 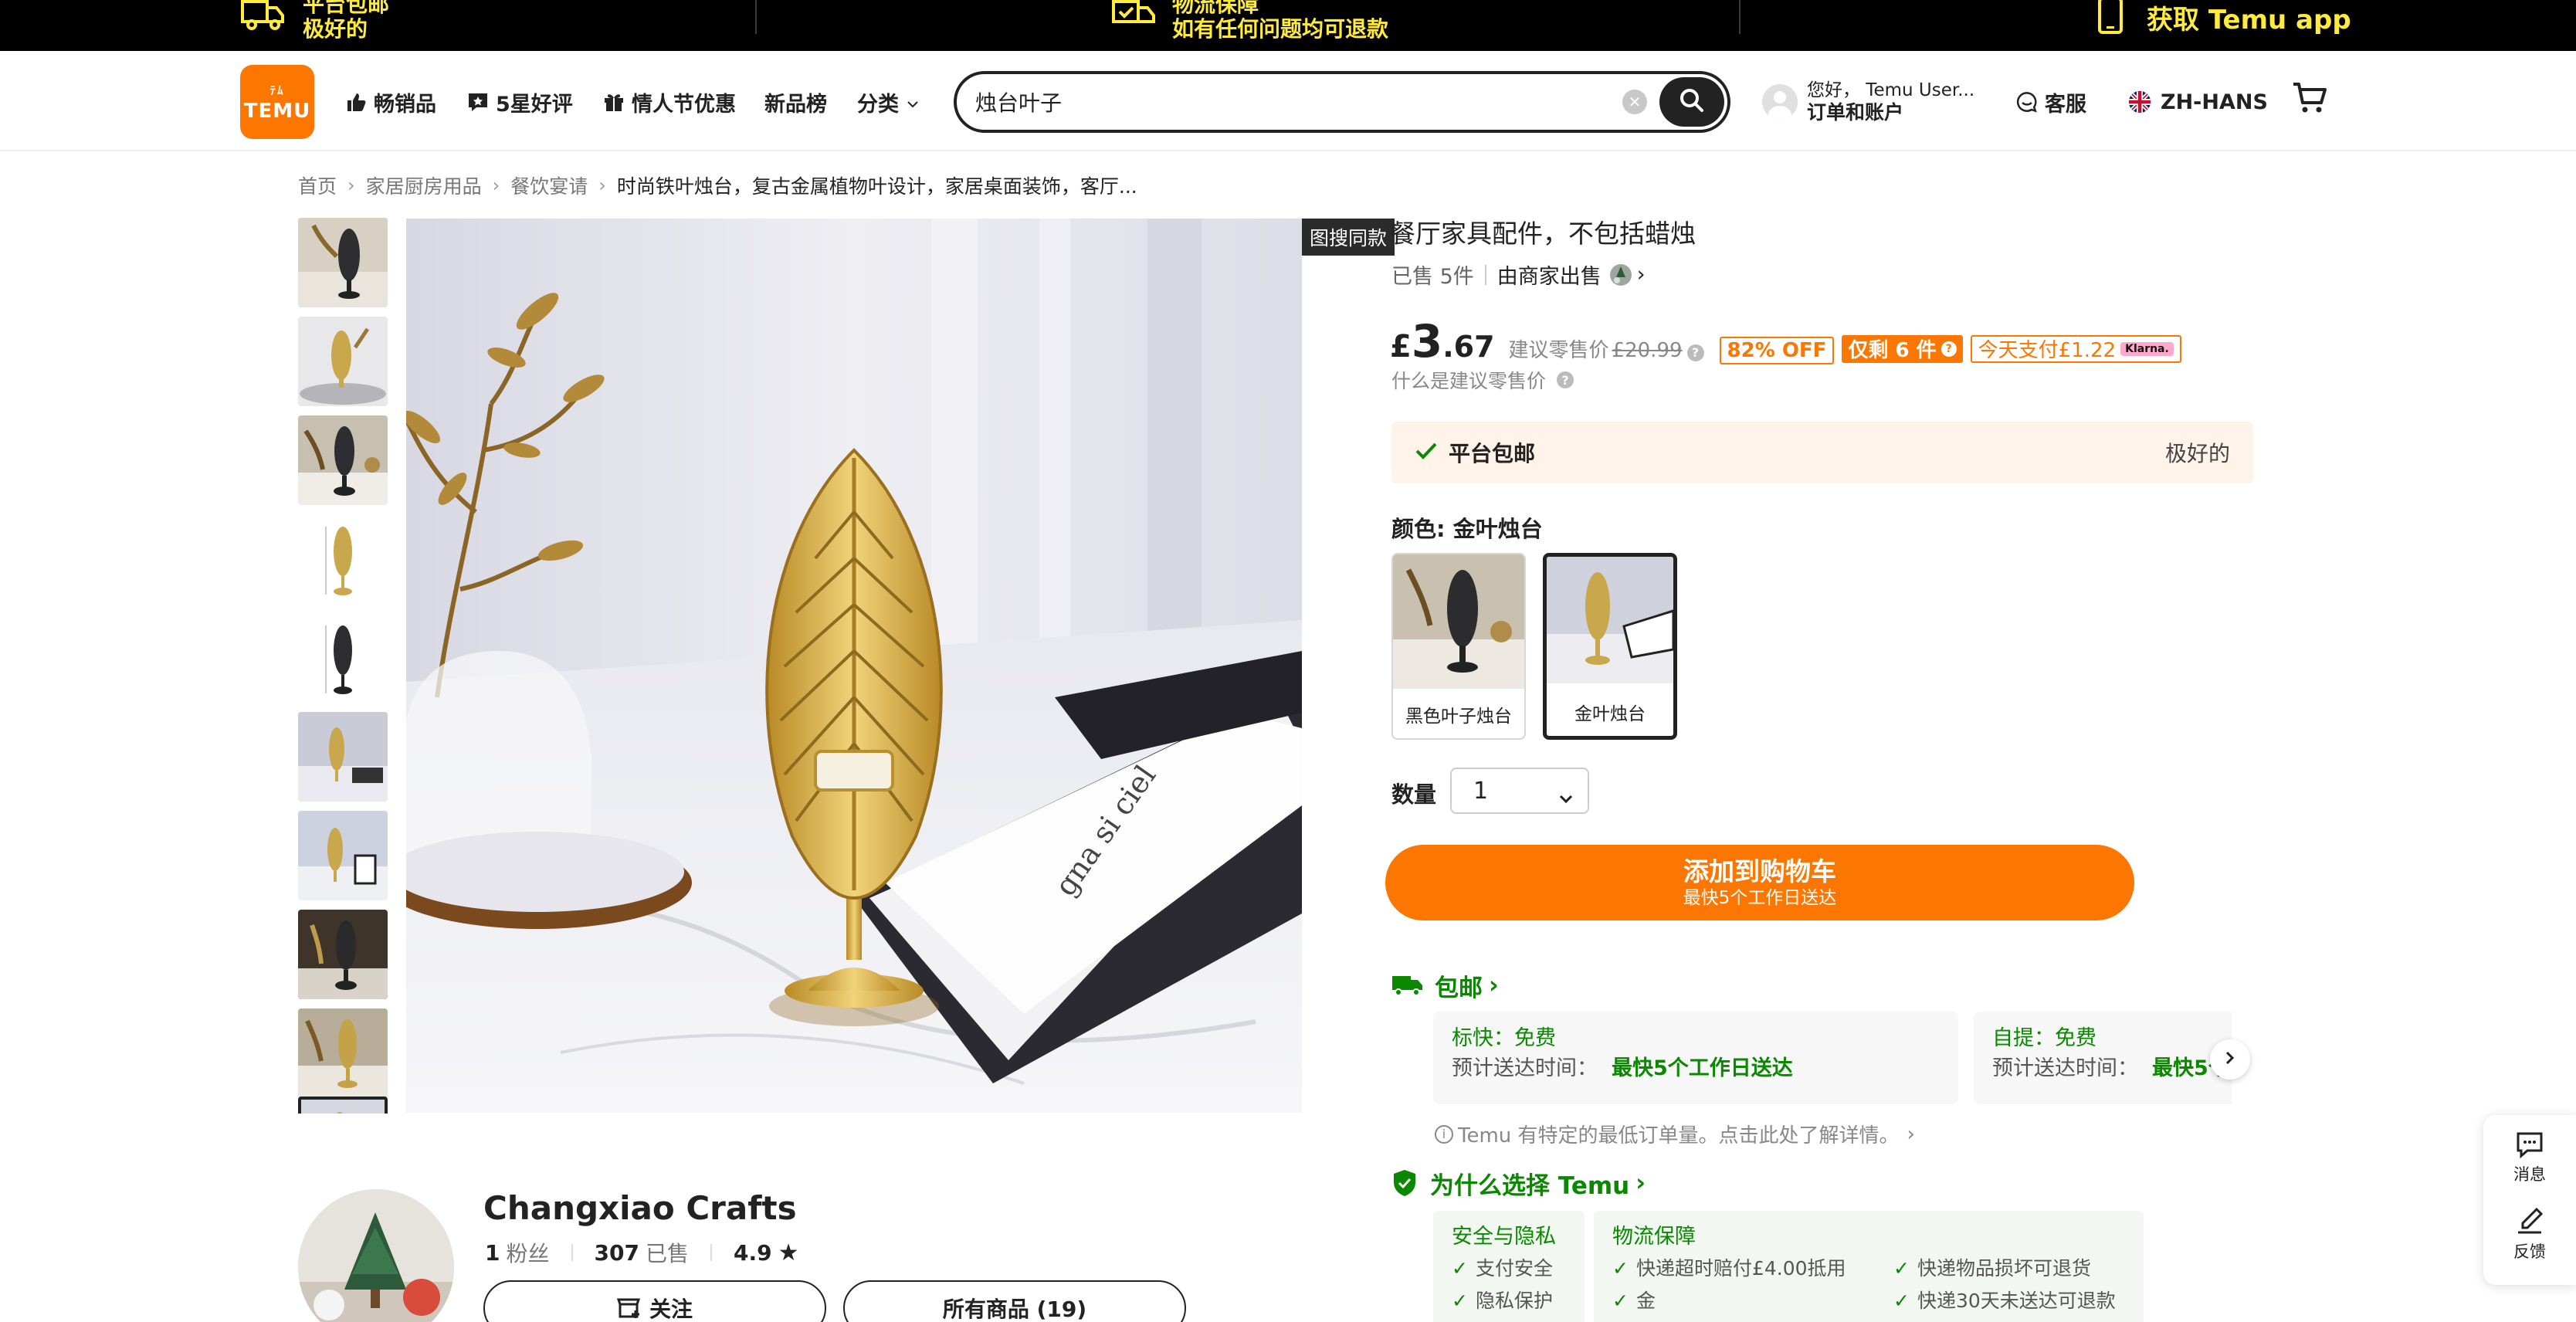 I want to click on stock-left-text: 仅剩 6 件, so click(x=1892, y=350).